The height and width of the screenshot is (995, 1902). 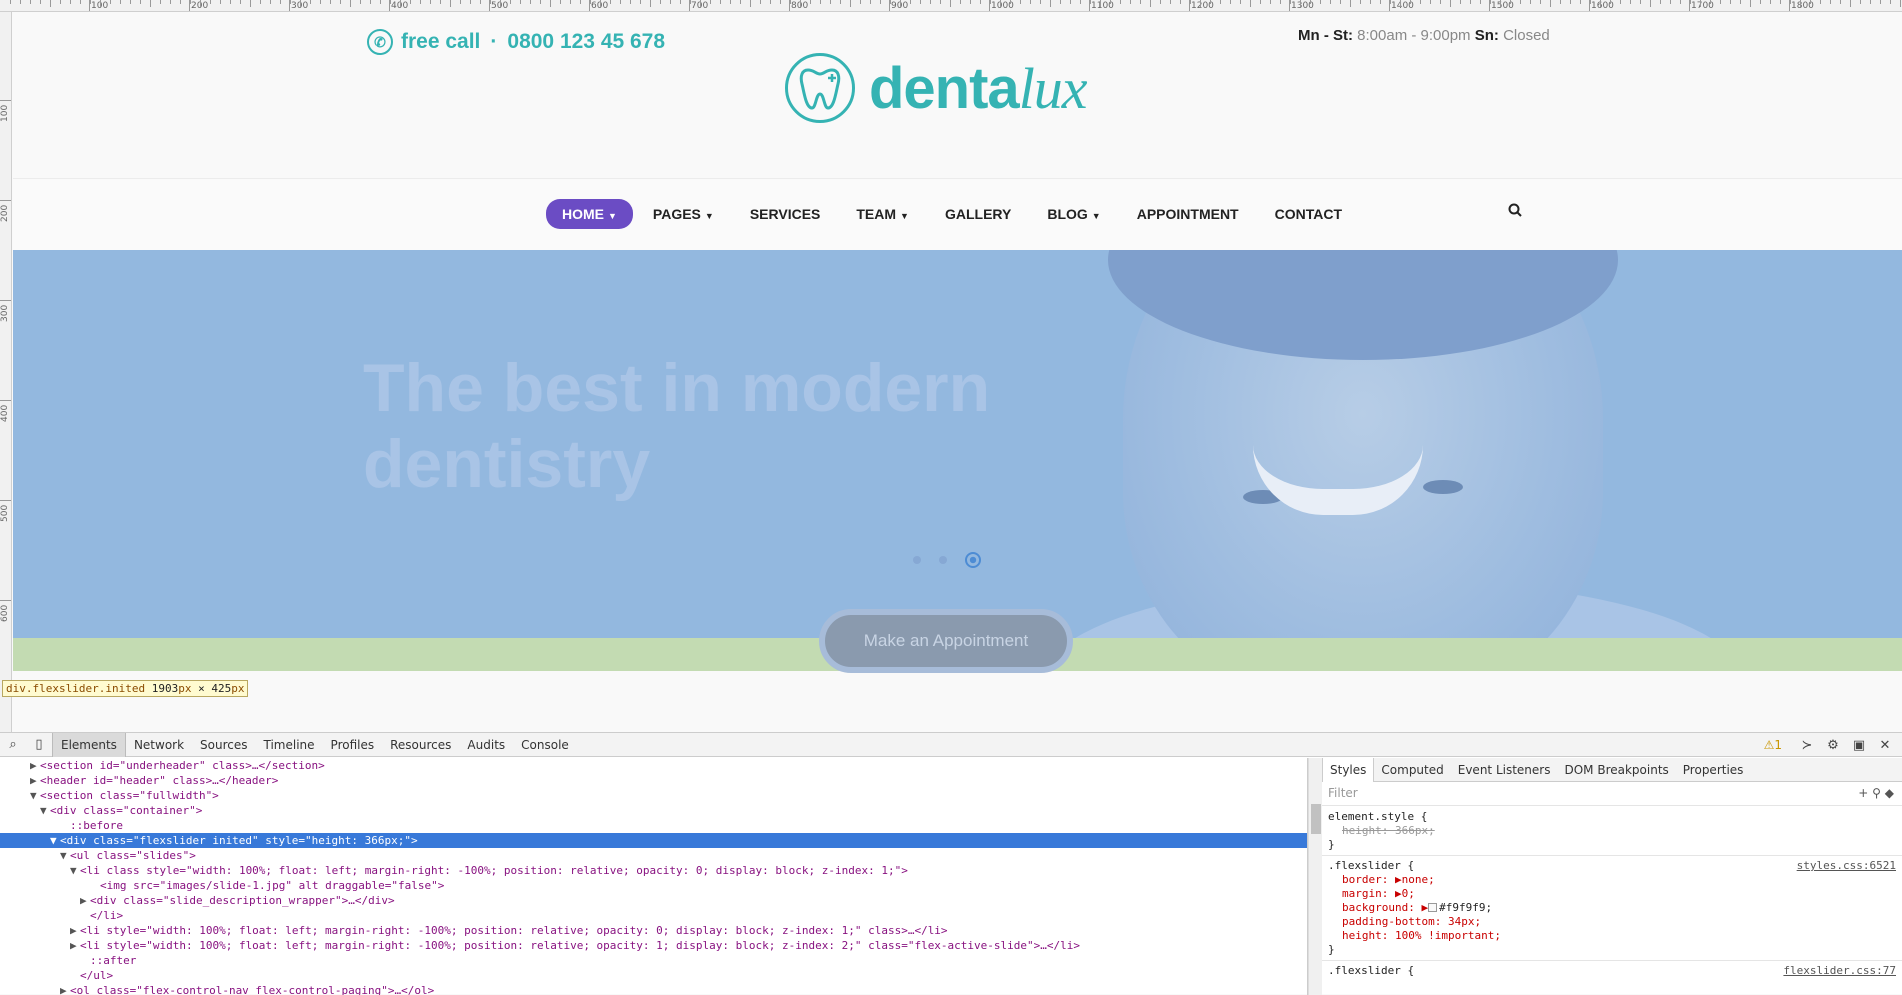 I want to click on styles-tab-properties: Properties, so click(x=1713, y=770).